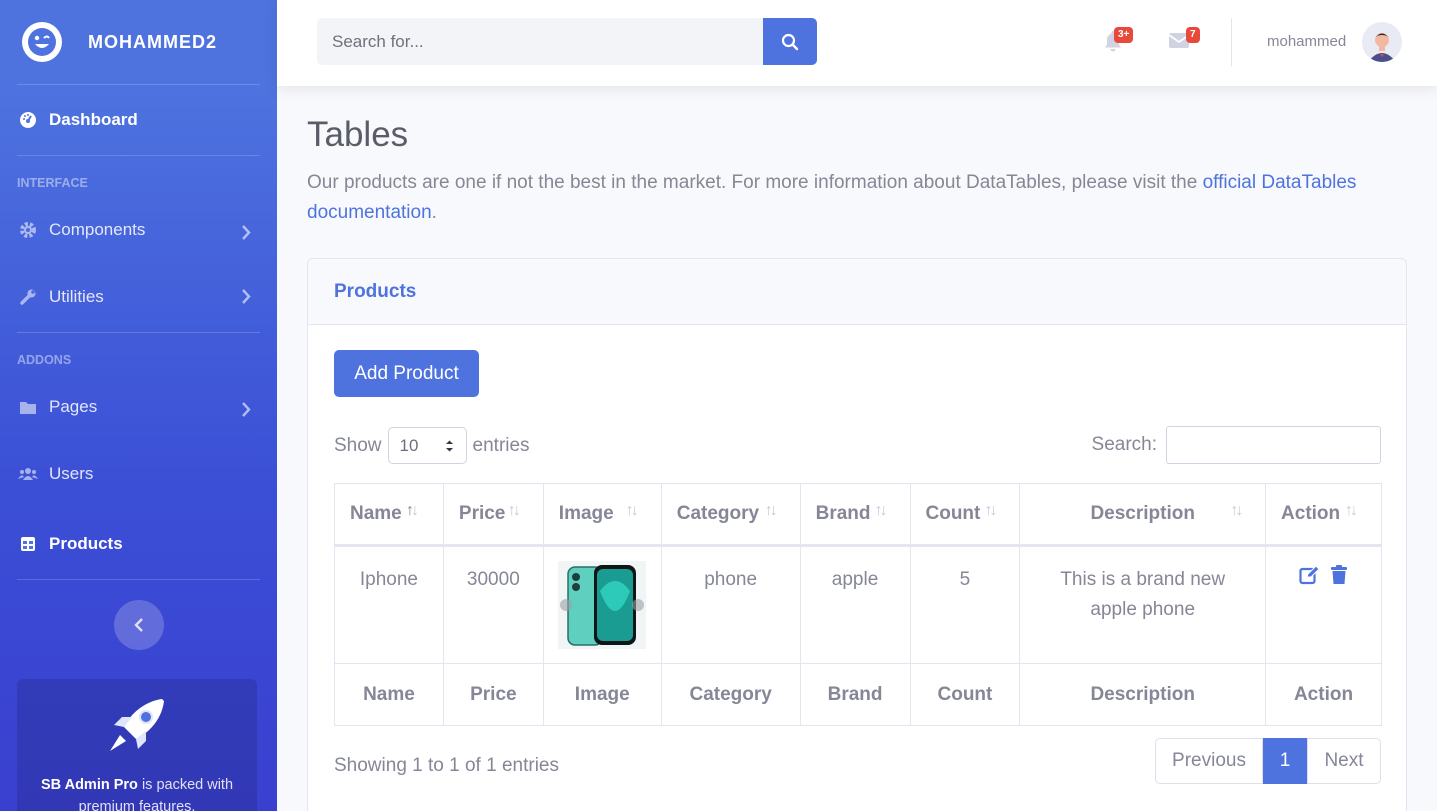 The height and width of the screenshot is (811, 1437). I want to click on column-label: Category, so click(718, 513).